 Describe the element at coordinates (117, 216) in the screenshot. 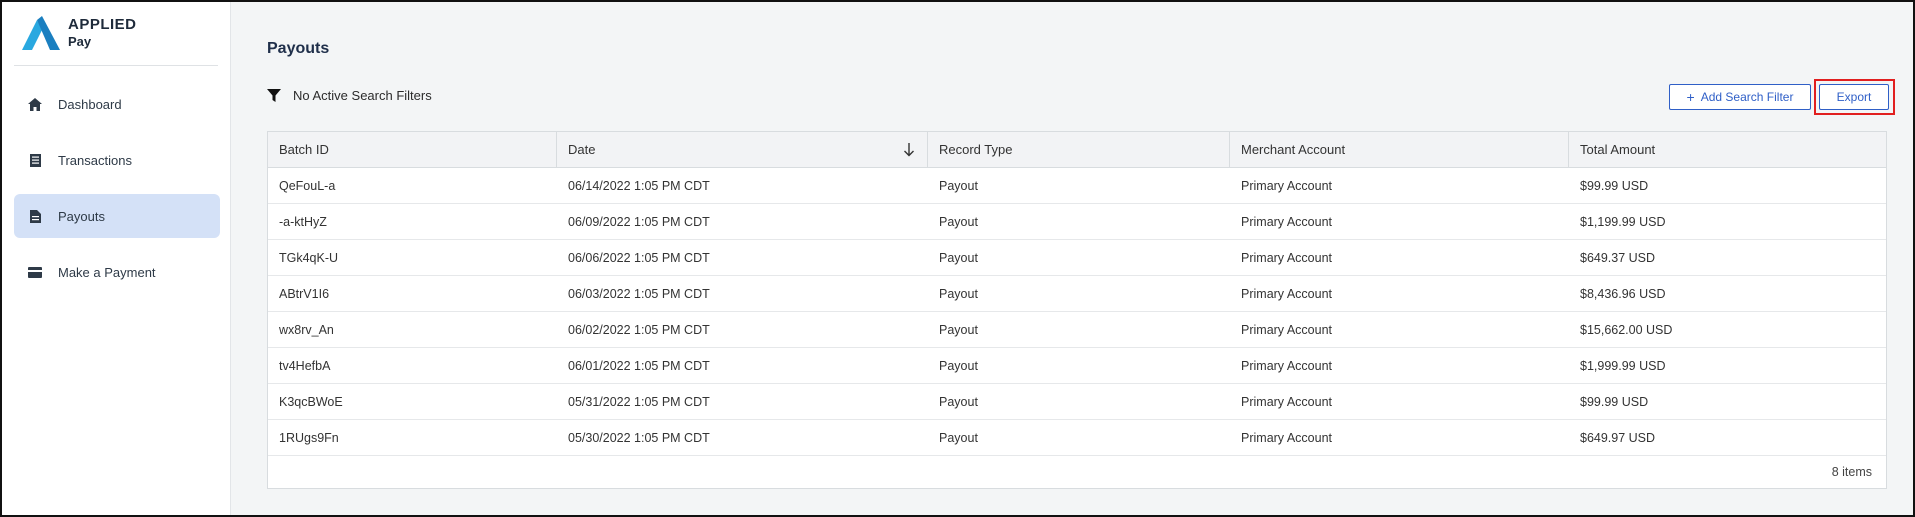

I see `sidebar-item-payouts: Payouts` at that location.